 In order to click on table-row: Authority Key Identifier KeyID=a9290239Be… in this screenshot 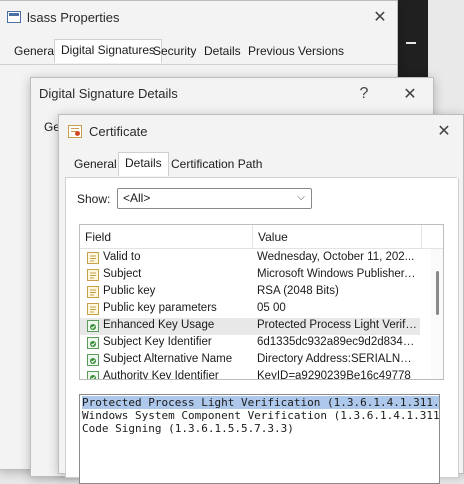, I will do `click(250, 374)`.